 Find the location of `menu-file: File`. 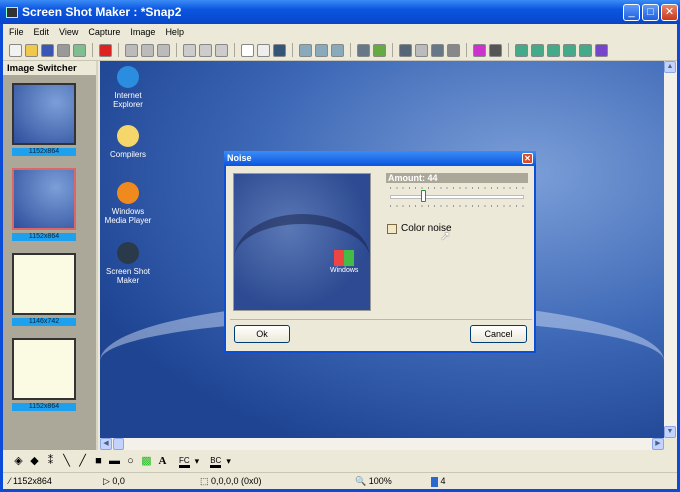

menu-file: File is located at coordinates (16, 32).